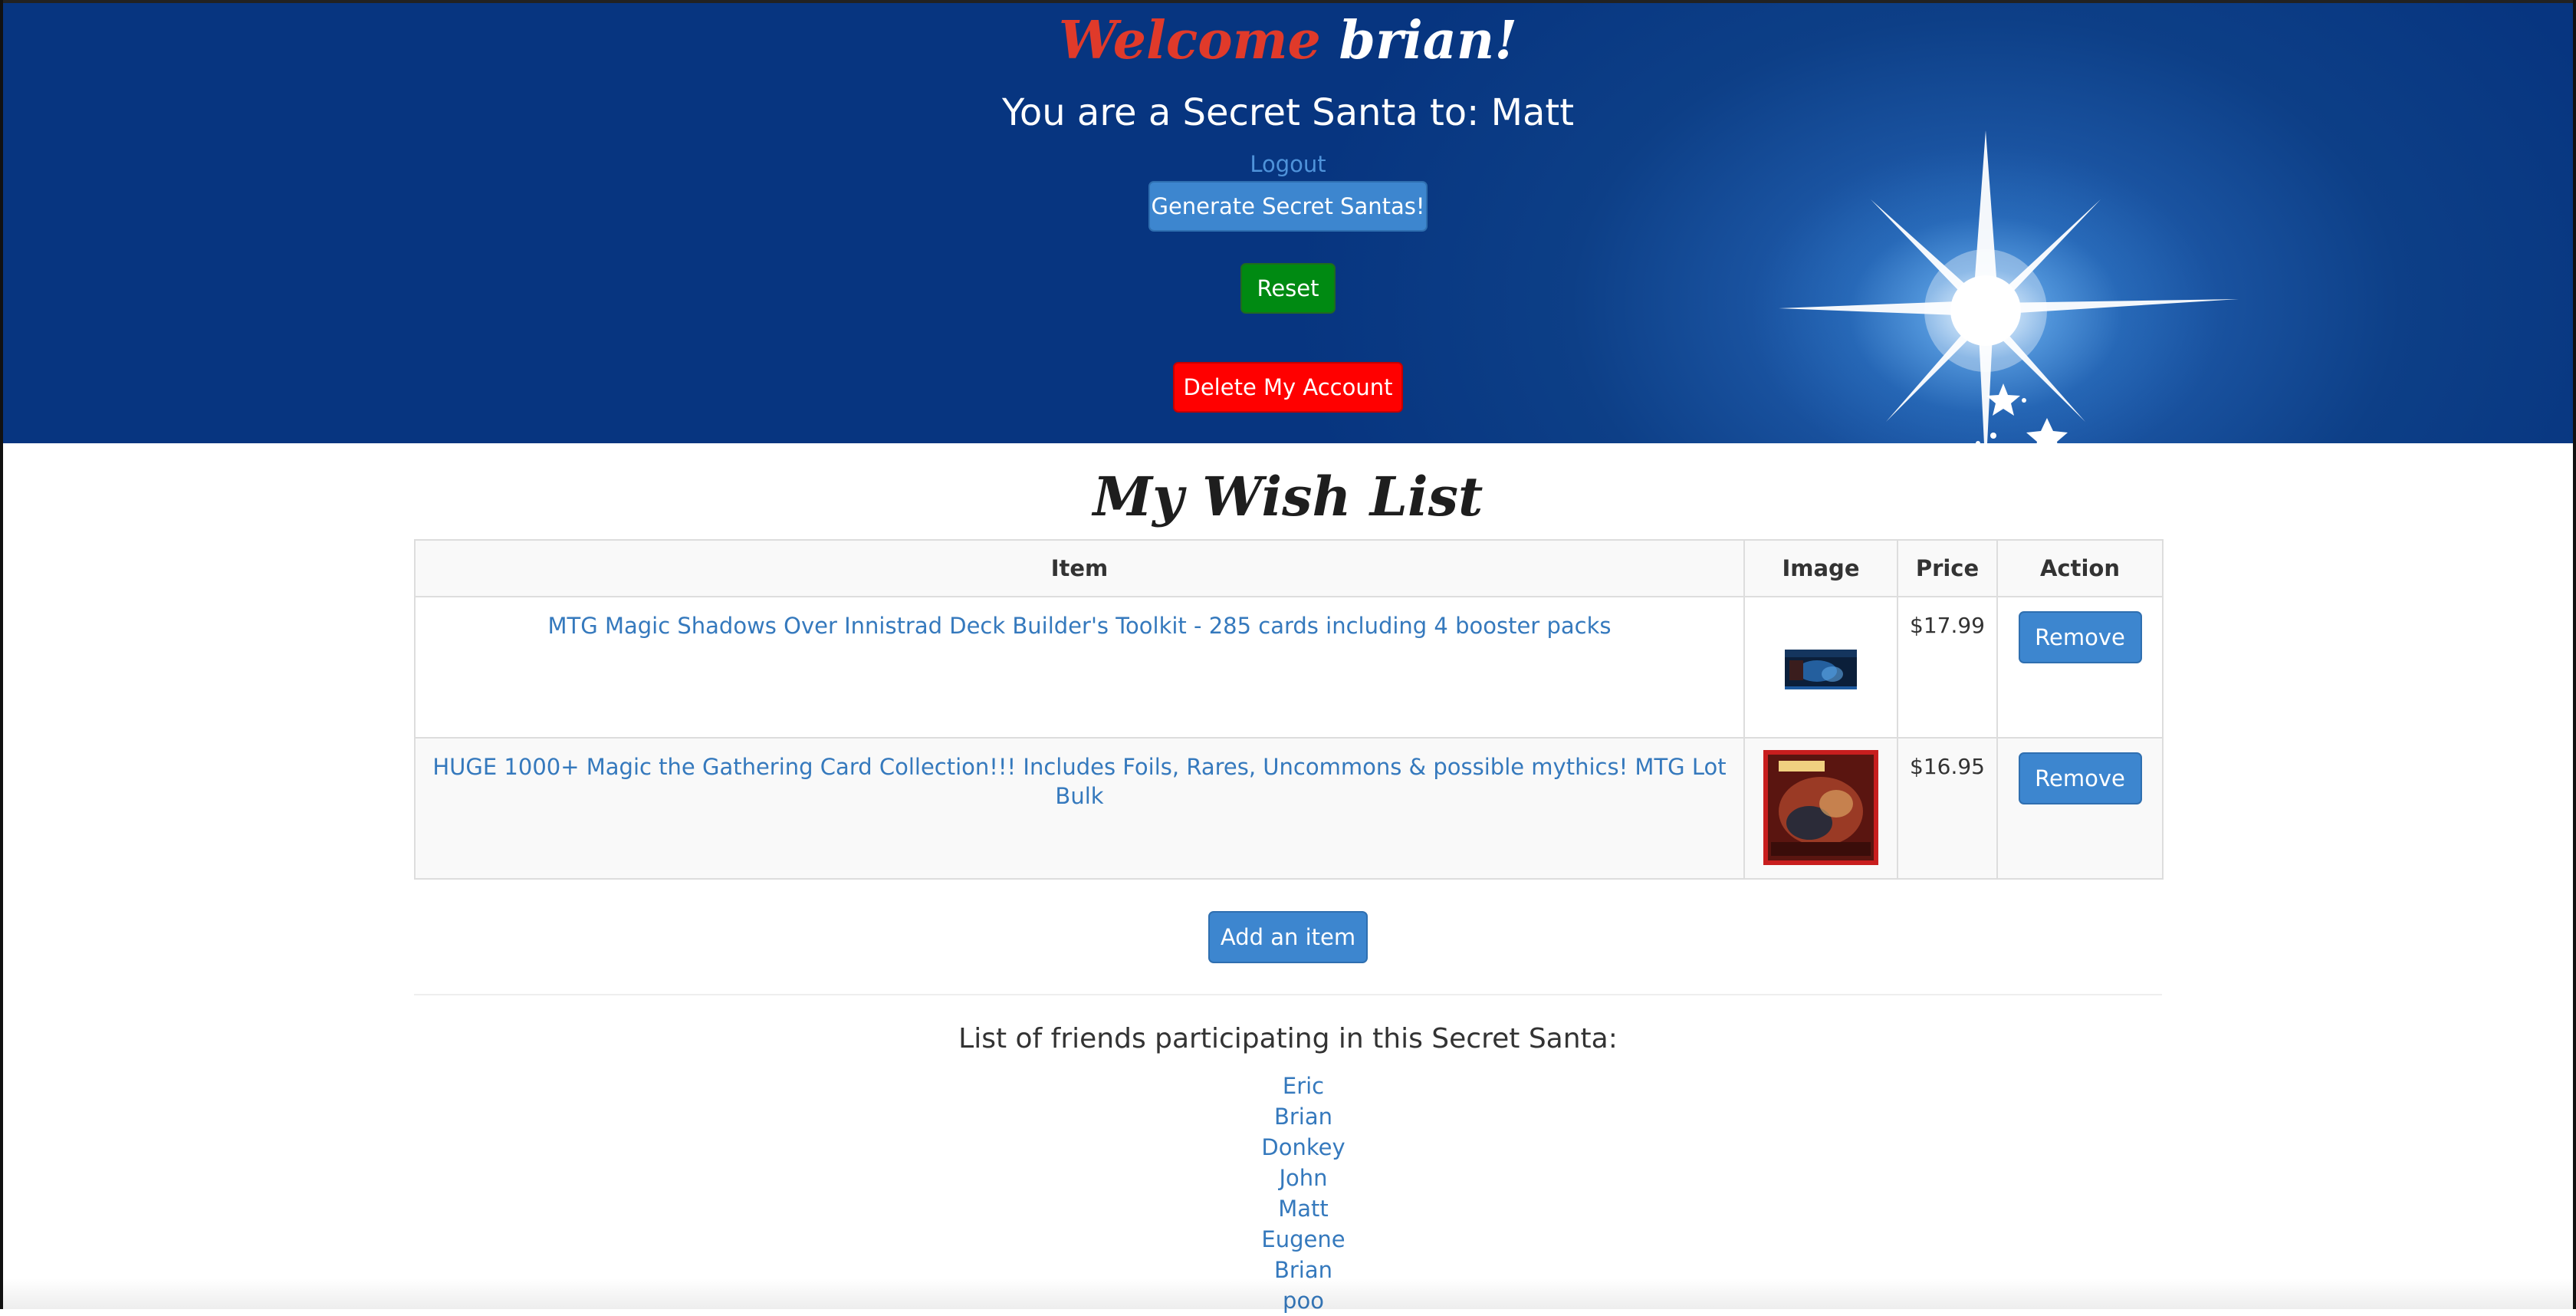  What do you see at coordinates (1303, 1239) in the screenshot?
I see `friend-link: Eugene` at bounding box center [1303, 1239].